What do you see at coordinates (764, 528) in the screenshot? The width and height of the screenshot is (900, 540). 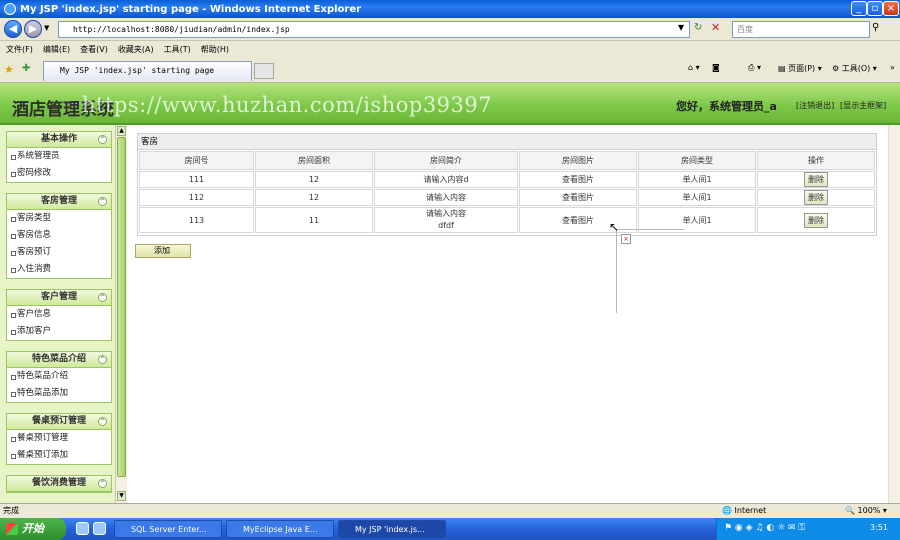 I see `tray-icons: ⚑ ◉ ◈ ♫ ◐ ☼ ✉ ⚿` at bounding box center [764, 528].